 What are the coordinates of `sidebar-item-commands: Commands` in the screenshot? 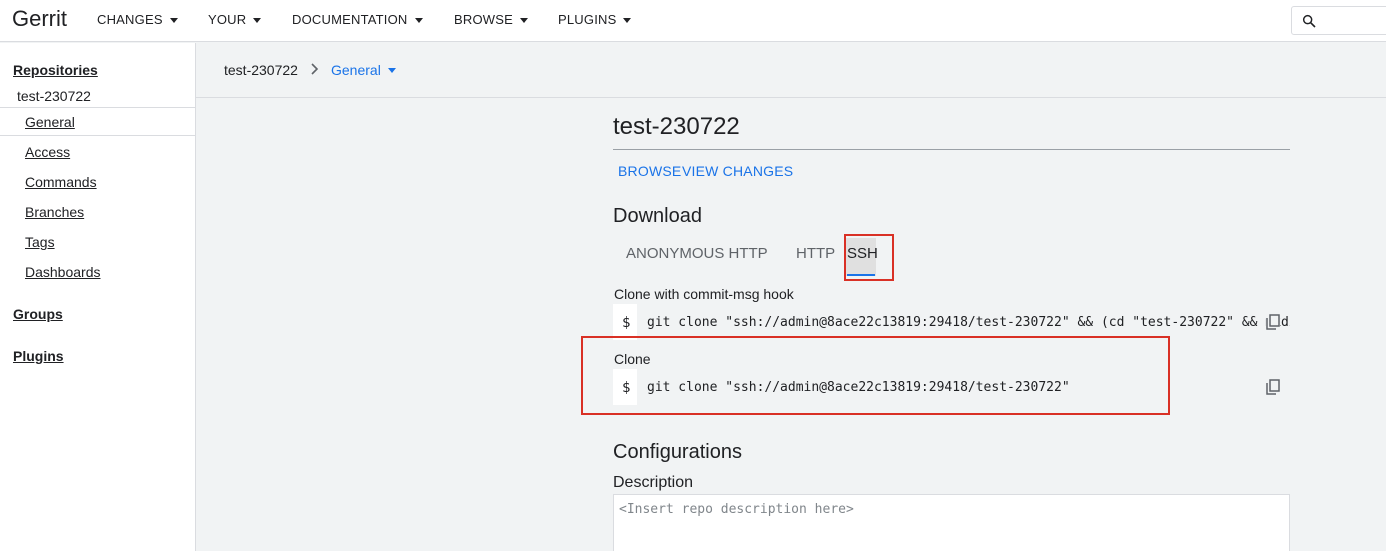 It's located at (61, 182).